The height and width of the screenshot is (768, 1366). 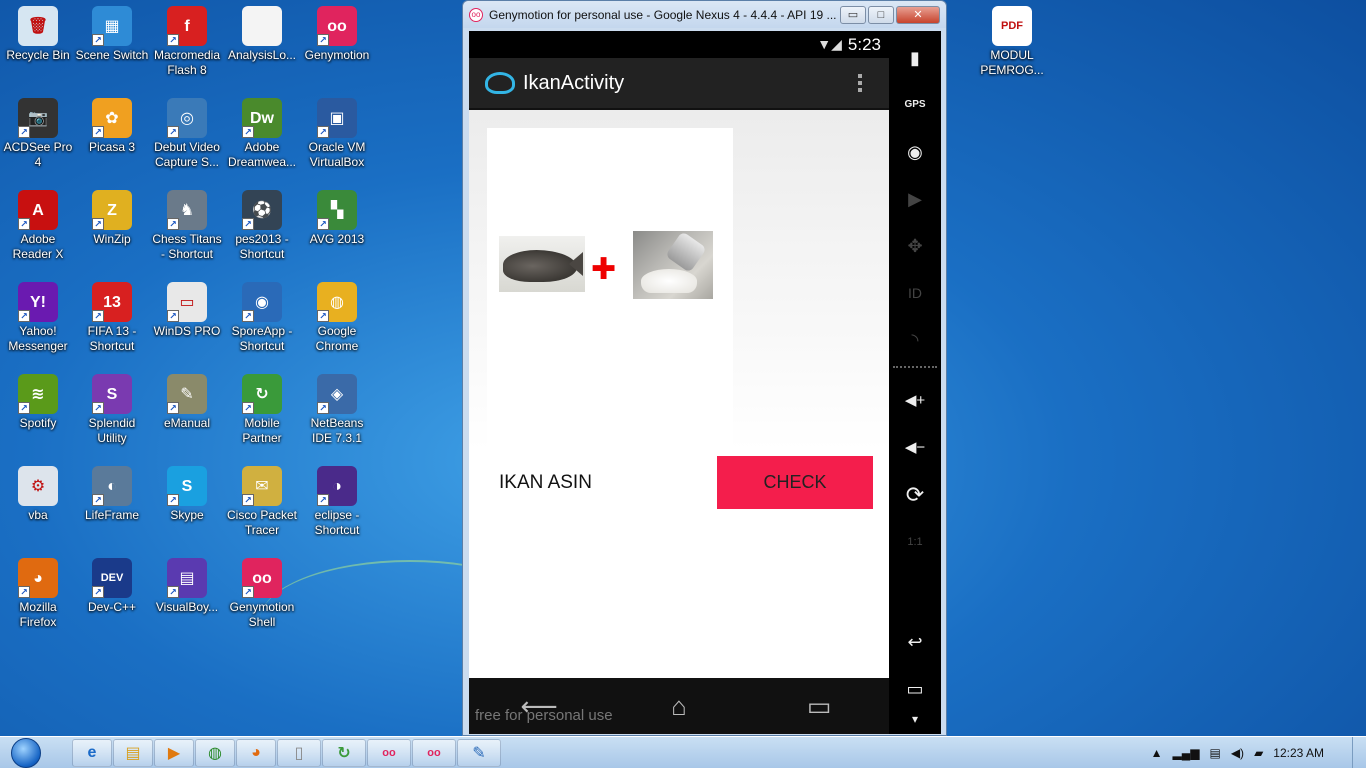 What do you see at coordinates (262, 410) in the screenshot?
I see `desktop-icon-mobile-partner: ↻ ↗ Mobile Partner` at bounding box center [262, 410].